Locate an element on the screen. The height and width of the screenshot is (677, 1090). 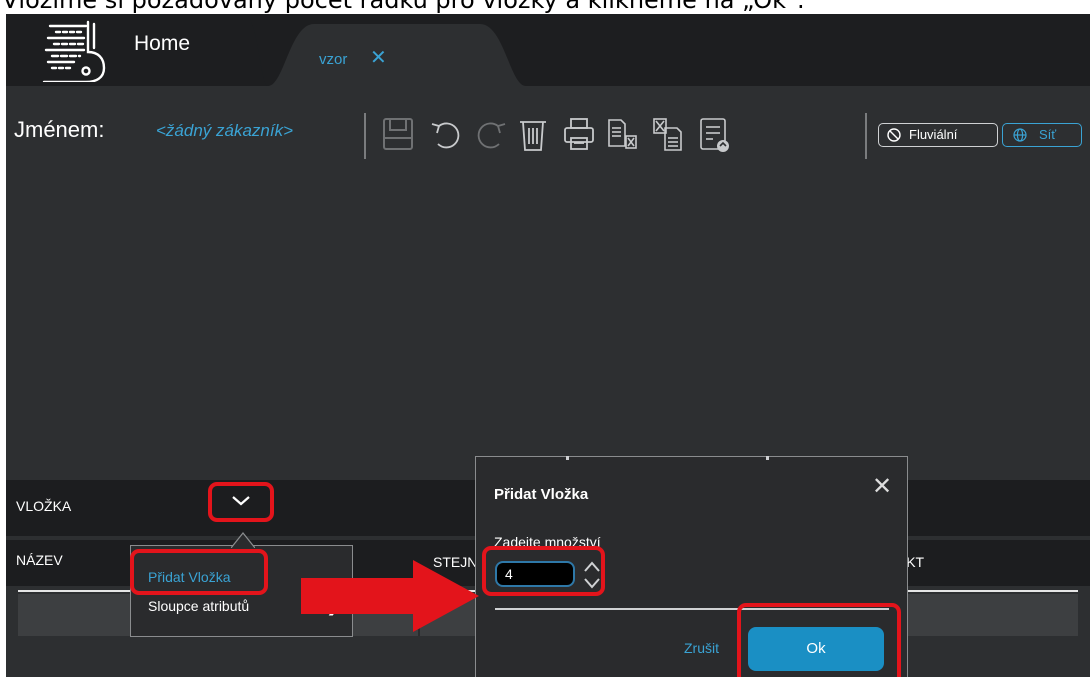
menu-item-attribute-columns: Sloupce atributů is located at coordinates (198, 606).